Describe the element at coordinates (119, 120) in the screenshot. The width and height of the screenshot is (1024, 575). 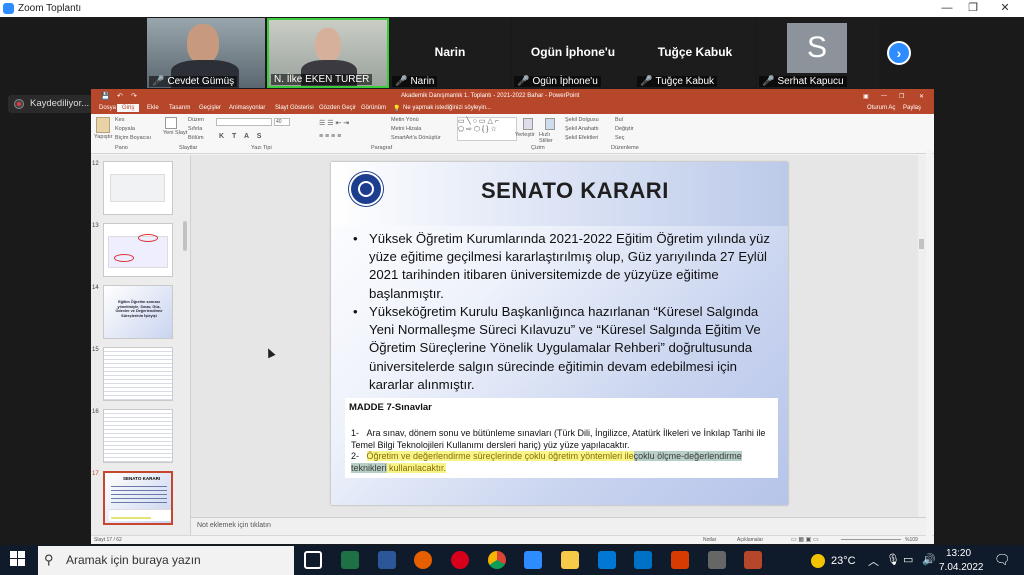
I see `cut-button: Kes` at that location.